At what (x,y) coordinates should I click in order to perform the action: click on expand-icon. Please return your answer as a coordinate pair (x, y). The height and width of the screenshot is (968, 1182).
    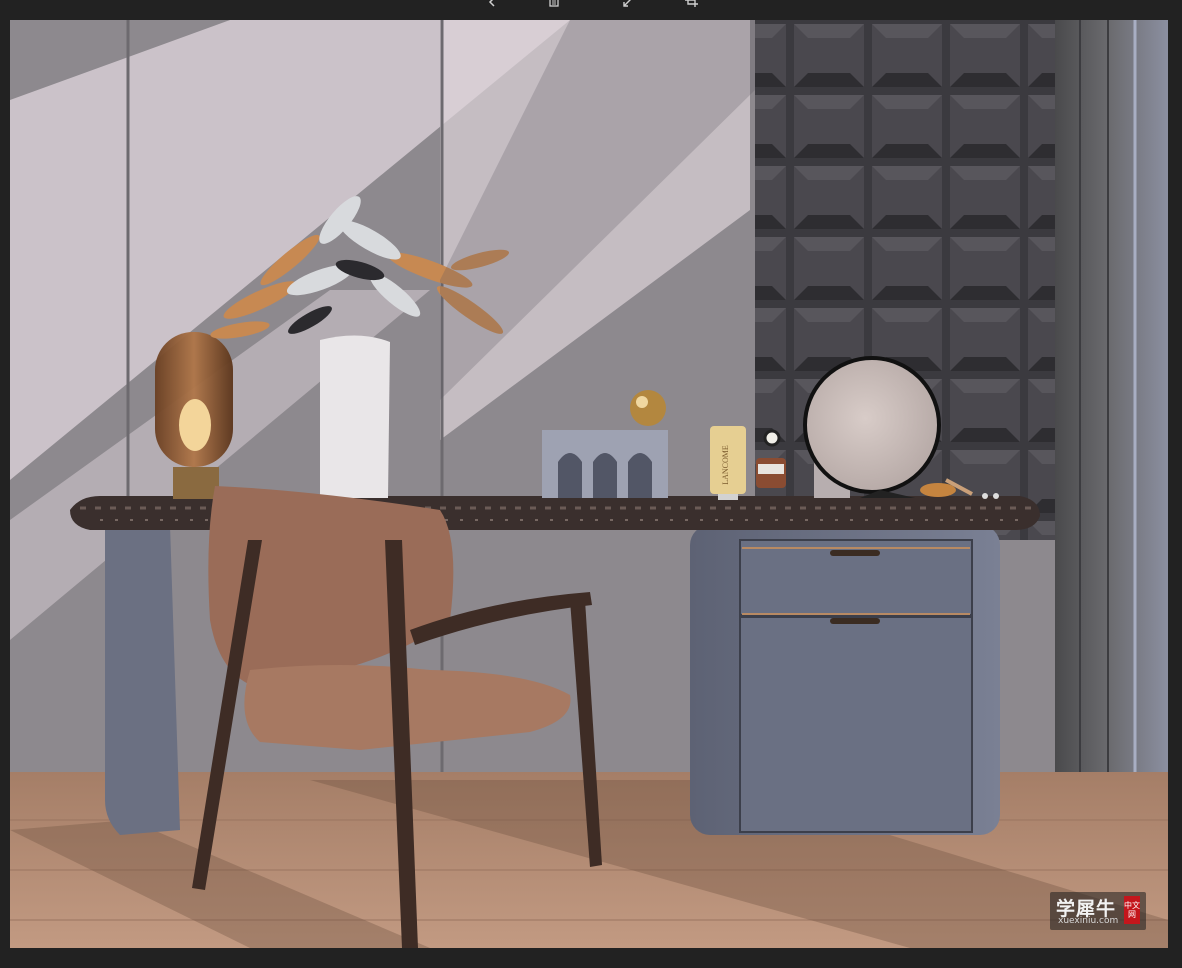
    Looking at the image, I should click on (627, 3).